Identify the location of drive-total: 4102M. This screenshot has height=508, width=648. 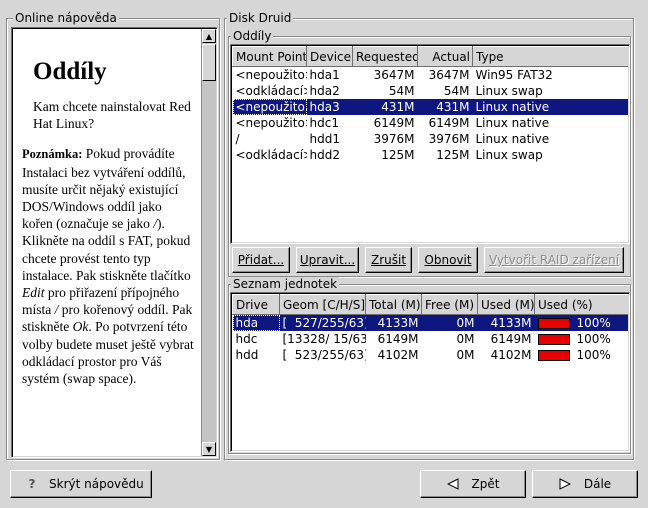
(398, 355).